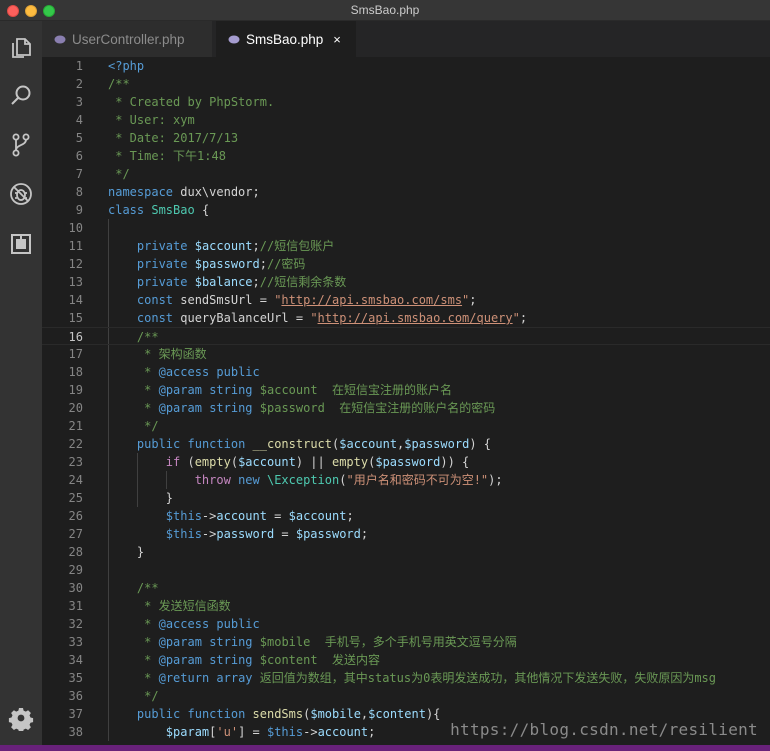  What do you see at coordinates (310, 732) in the screenshot?
I see `code-token: ->` at bounding box center [310, 732].